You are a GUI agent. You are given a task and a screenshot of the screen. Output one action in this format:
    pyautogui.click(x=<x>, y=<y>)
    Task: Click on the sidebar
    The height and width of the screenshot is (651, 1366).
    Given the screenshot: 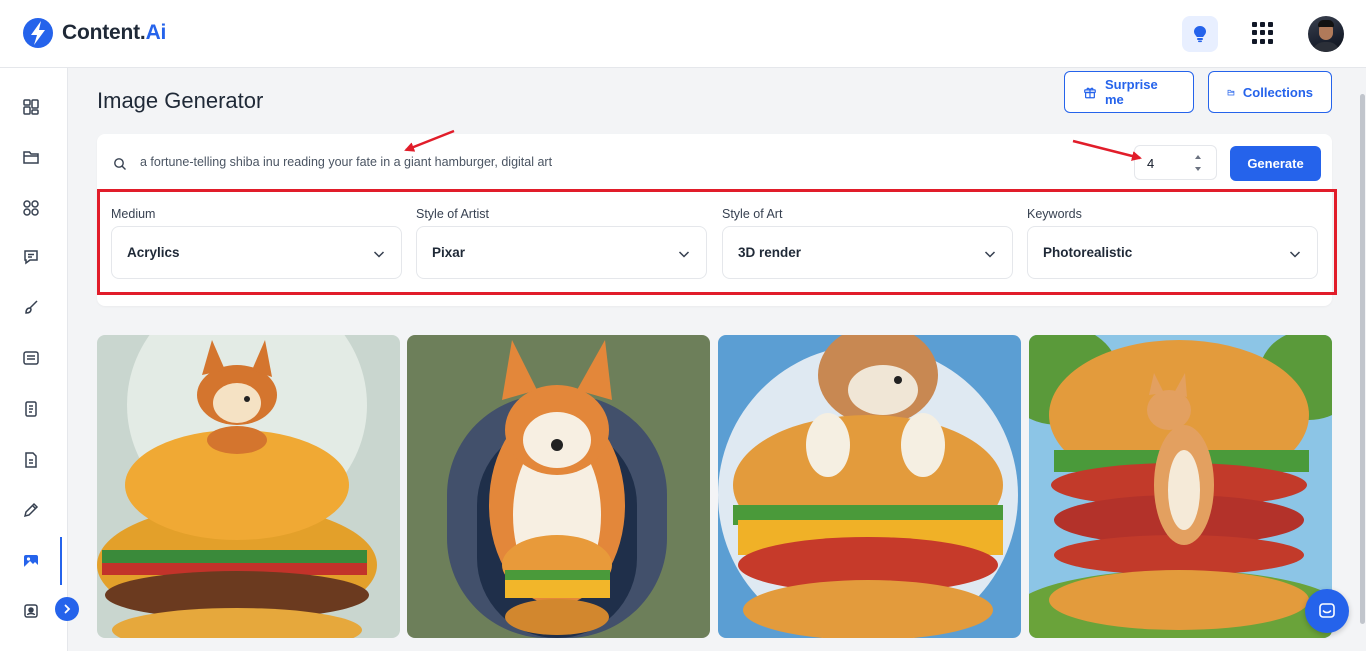 What is the action you would take?
    pyautogui.click(x=34, y=359)
    